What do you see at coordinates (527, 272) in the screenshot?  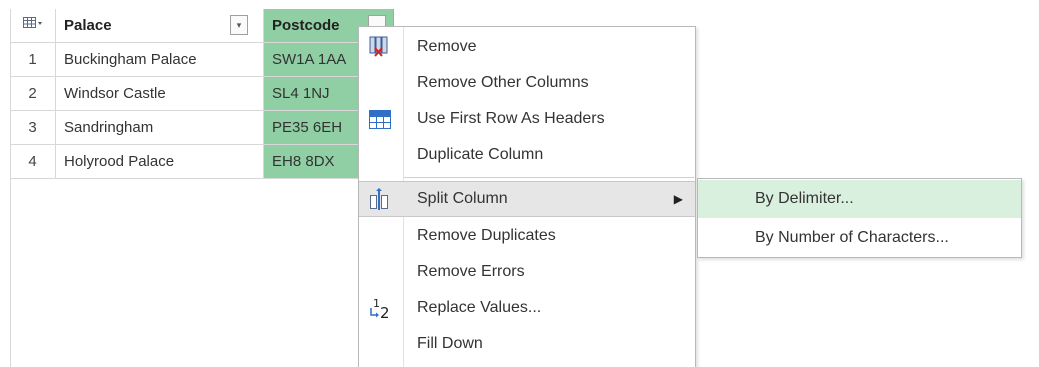 I see `menu-item-remove-errors: Remove Errors` at bounding box center [527, 272].